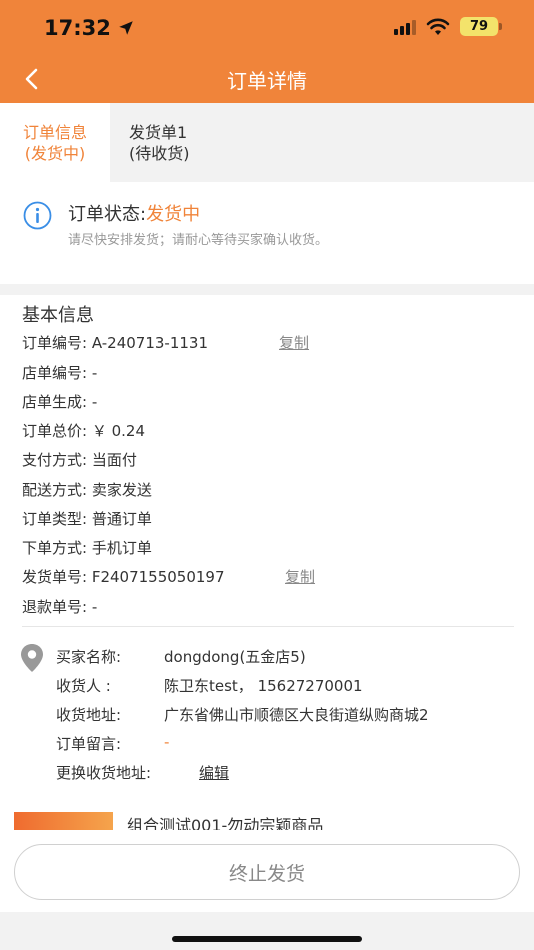 Image resolution: width=534 pixels, height=950 pixels. Describe the element at coordinates (60, 373) in the screenshot. I see `store-number: 店单编号: -` at that location.